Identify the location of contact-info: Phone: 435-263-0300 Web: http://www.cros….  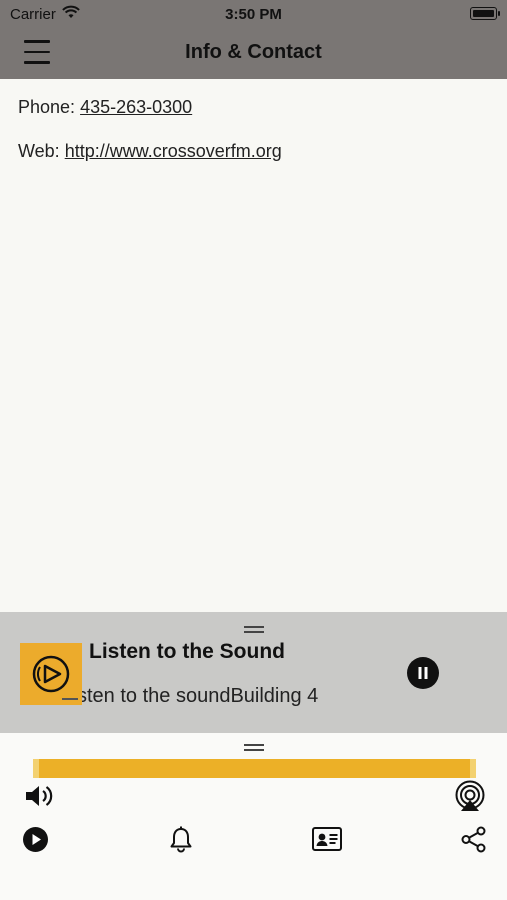
(150, 141).